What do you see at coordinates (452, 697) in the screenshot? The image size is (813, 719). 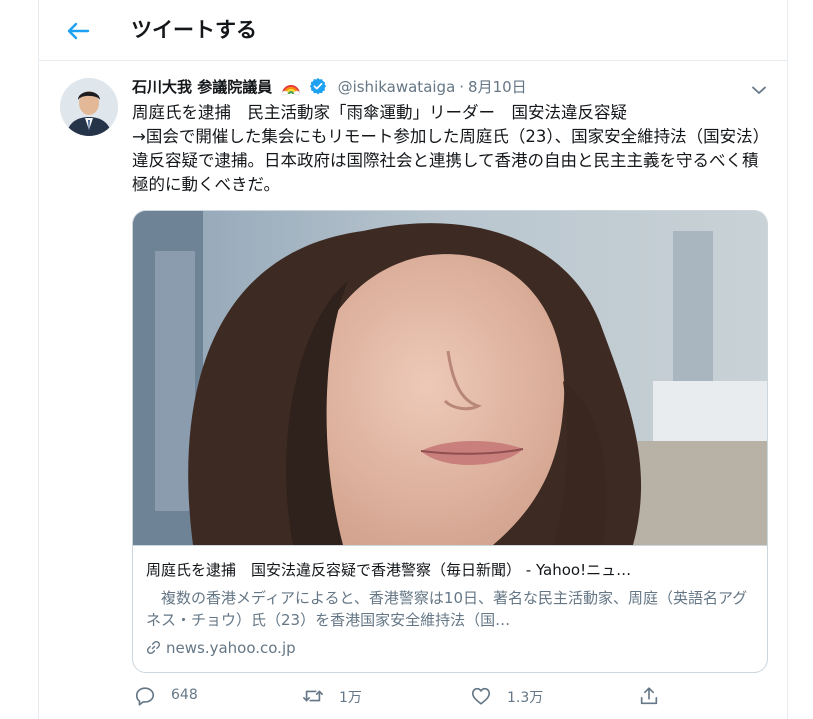 I see `tweet-actions: 648 1万 1.3万` at bounding box center [452, 697].